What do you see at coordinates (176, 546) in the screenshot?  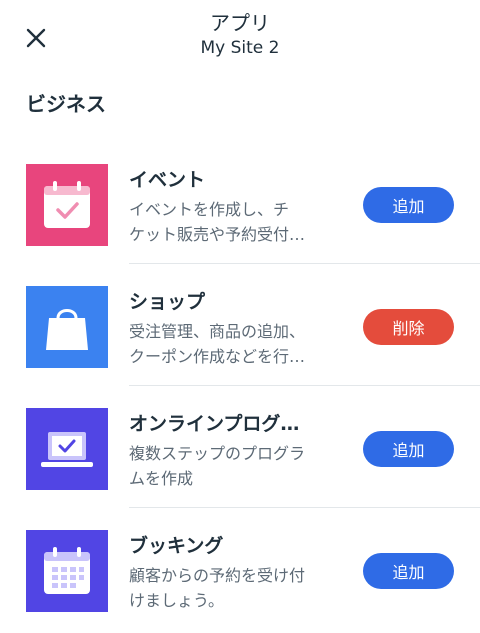 I see `app-name: ブッキング` at bounding box center [176, 546].